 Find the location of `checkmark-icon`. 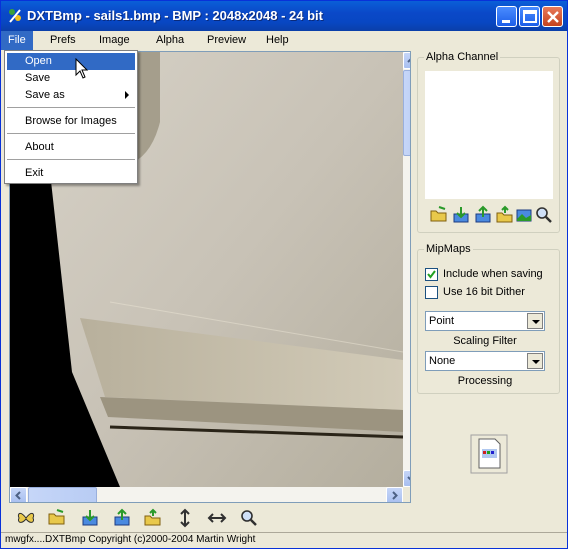

checkmark-icon is located at coordinates (431, 274).